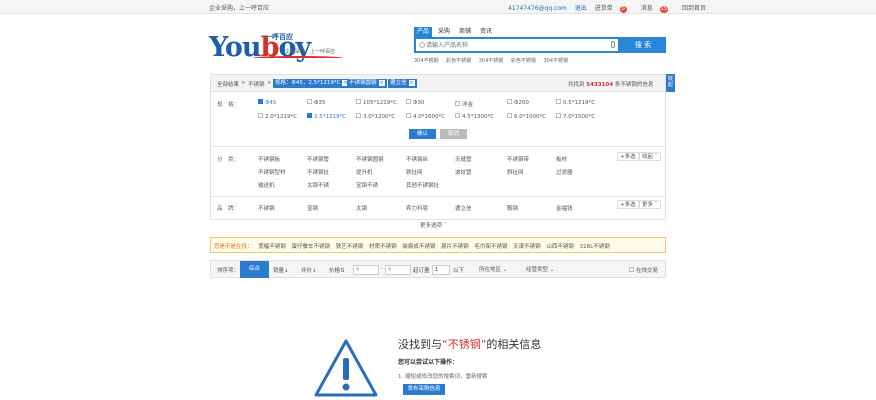  What do you see at coordinates (518, 159) in the screenshot?
I see `category-option: 不锈钢带` at bounding box center [518, 159].